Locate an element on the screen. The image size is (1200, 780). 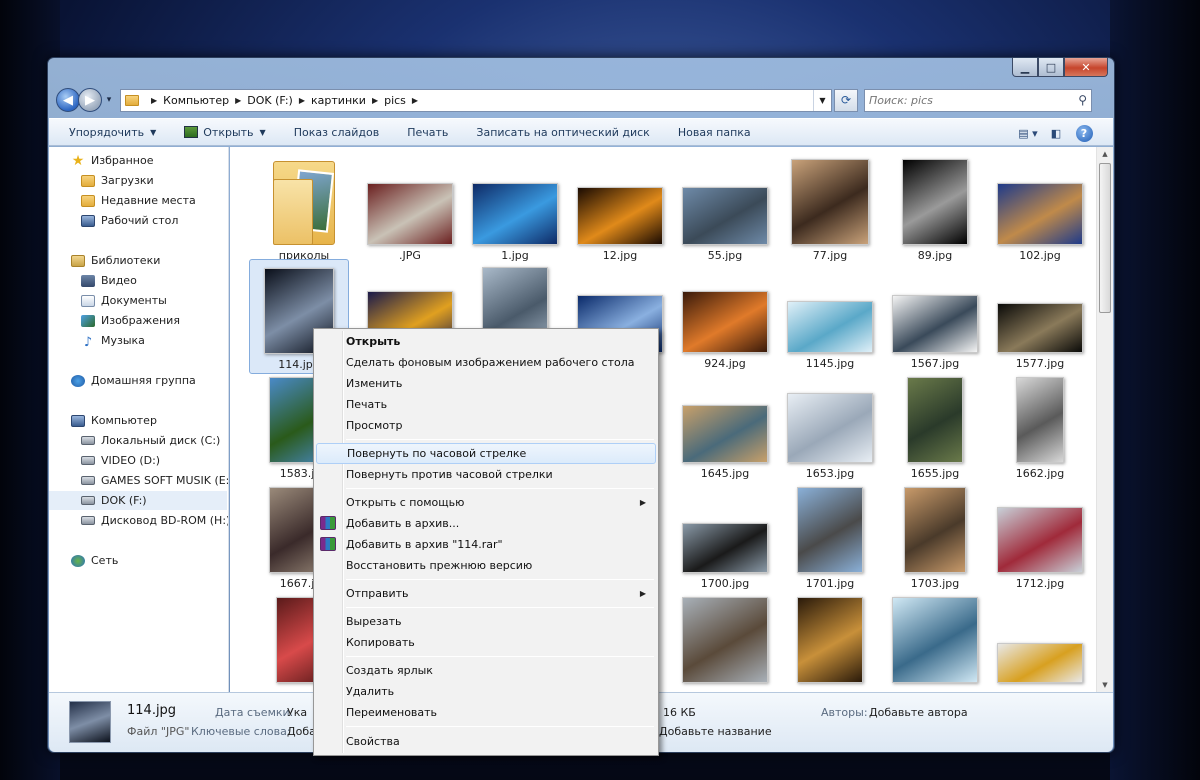
menu-delete: Удалить is located at coordinates (486, 691).